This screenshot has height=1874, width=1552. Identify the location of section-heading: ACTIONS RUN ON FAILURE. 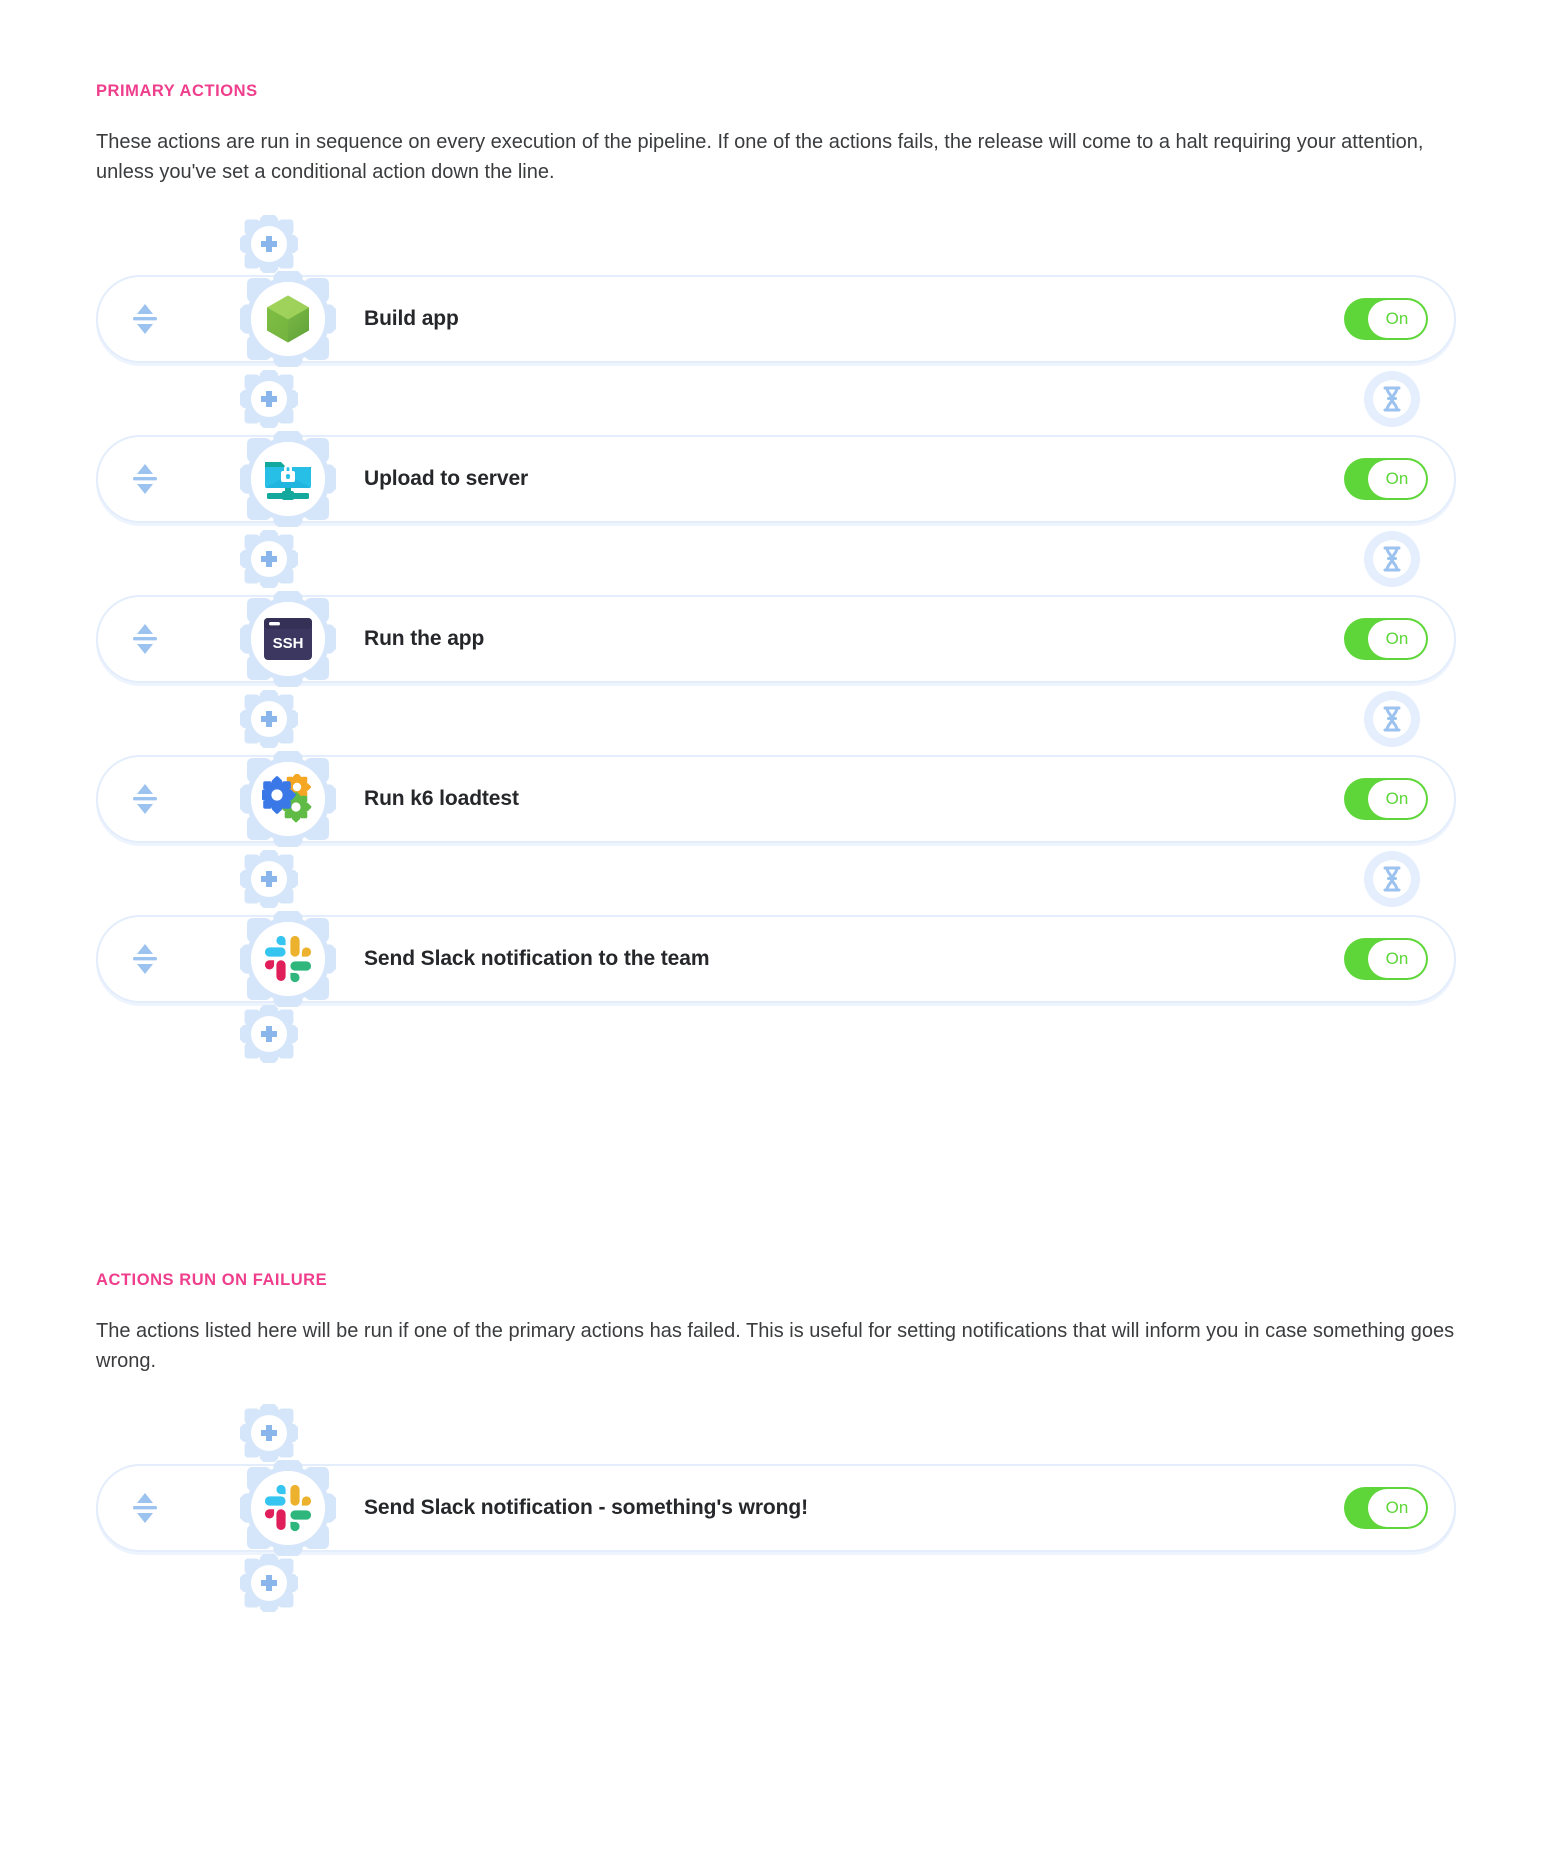
(212, 1280).